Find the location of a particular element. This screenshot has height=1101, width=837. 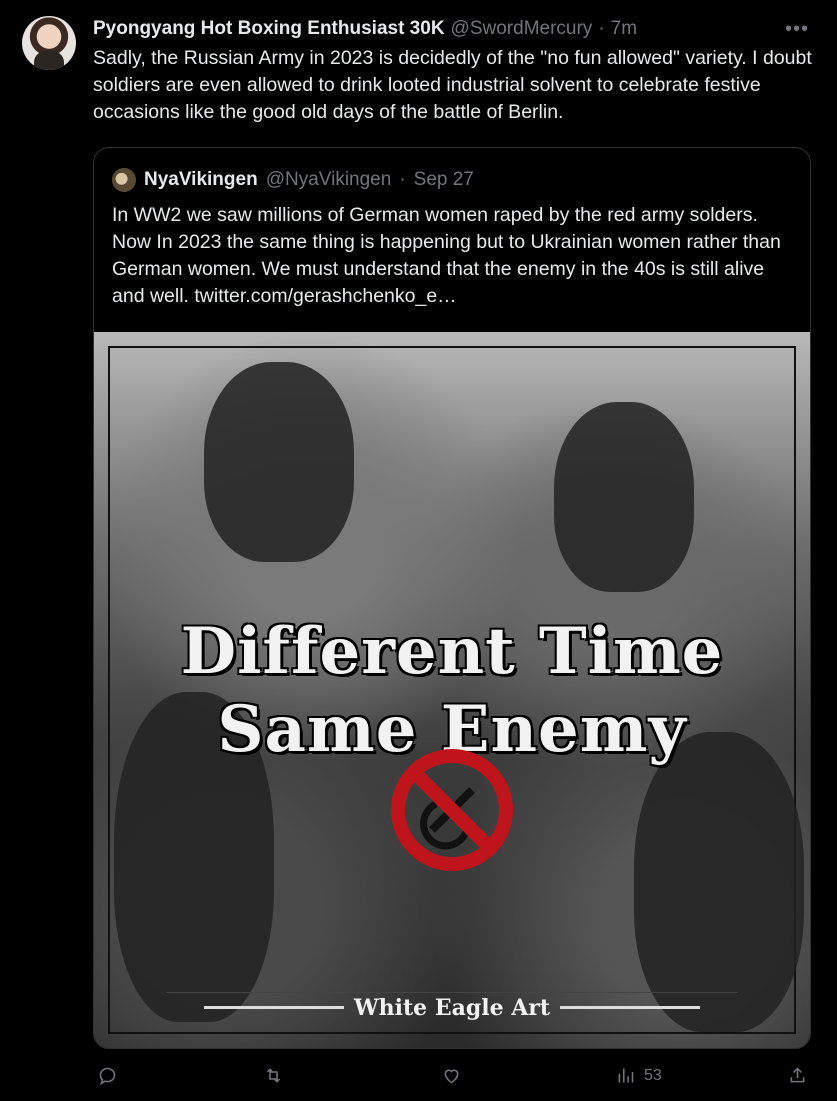

views-button: 53 is located at coordinates (638, 1075).